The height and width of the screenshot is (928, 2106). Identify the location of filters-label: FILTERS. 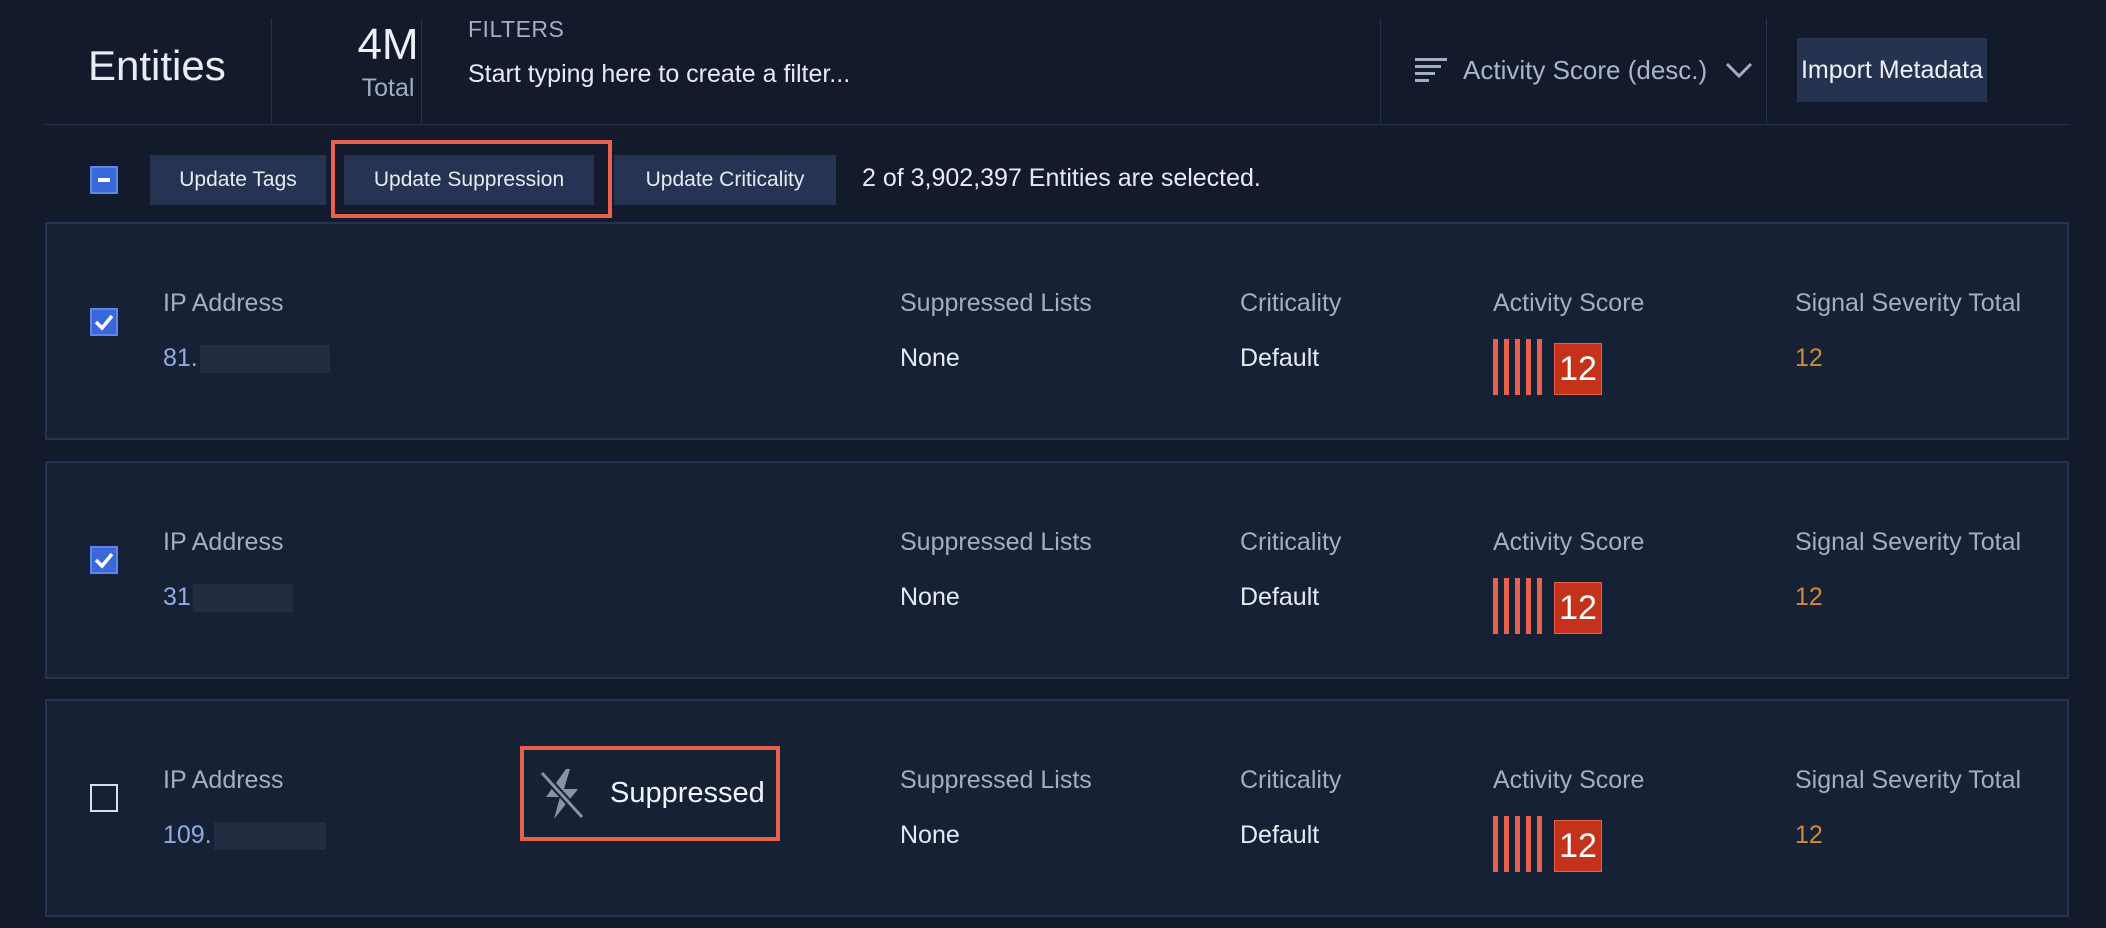
(516, 29).